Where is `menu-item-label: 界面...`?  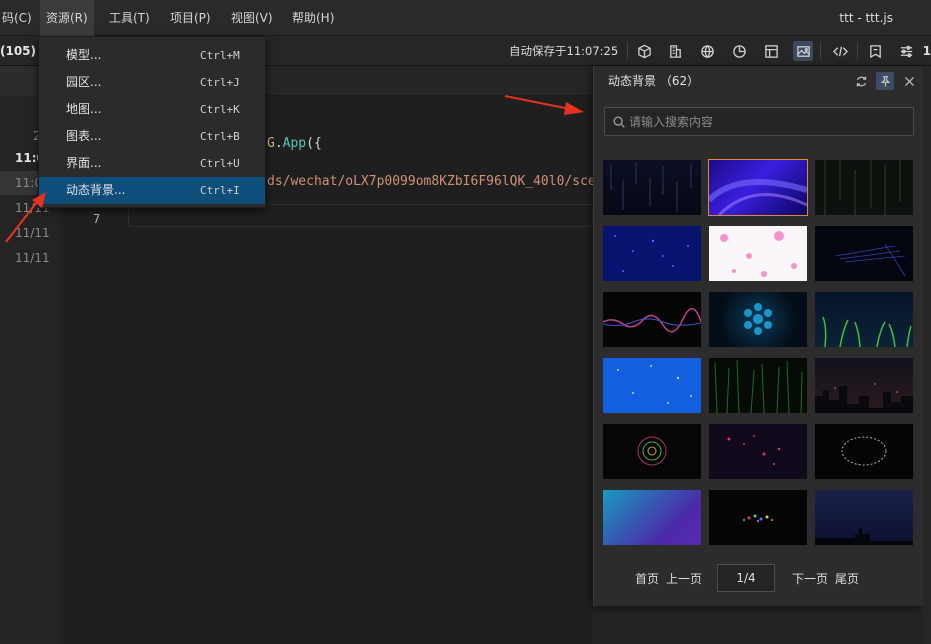 menu-item-label: 界面... is located at coordinates (84, 163).